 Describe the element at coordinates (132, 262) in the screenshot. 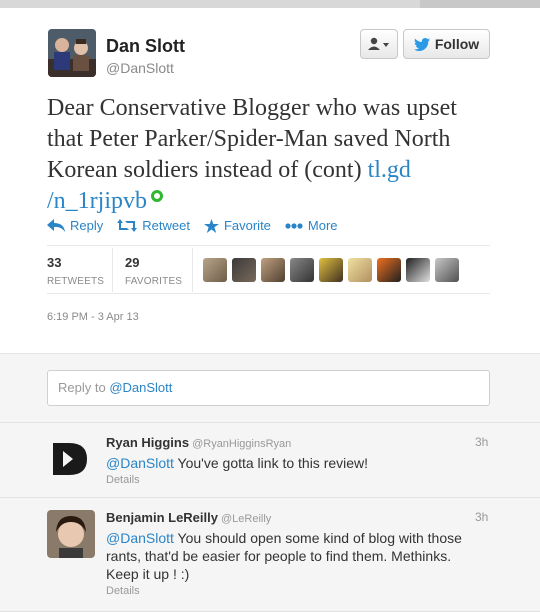

I see `favorites-count: 29` at that location.